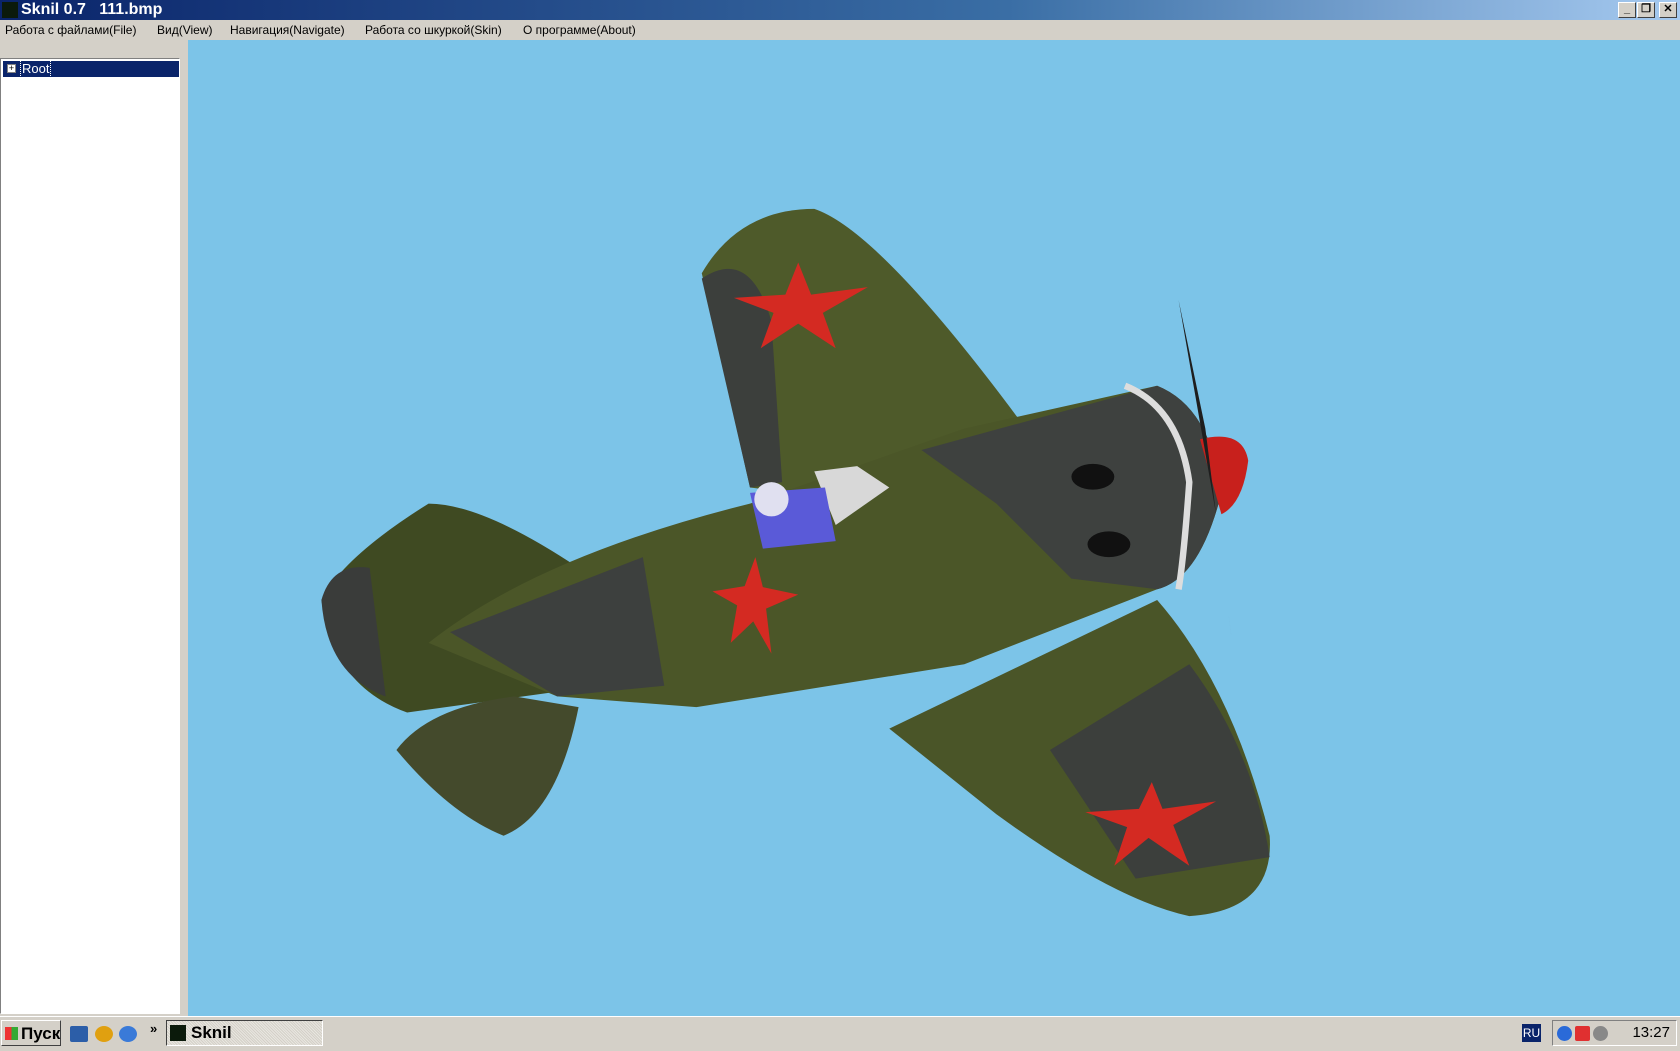 The width and height of the screenshot is (1680, 1051). I want to click on start-label: Пуск, so click(41, 1033).